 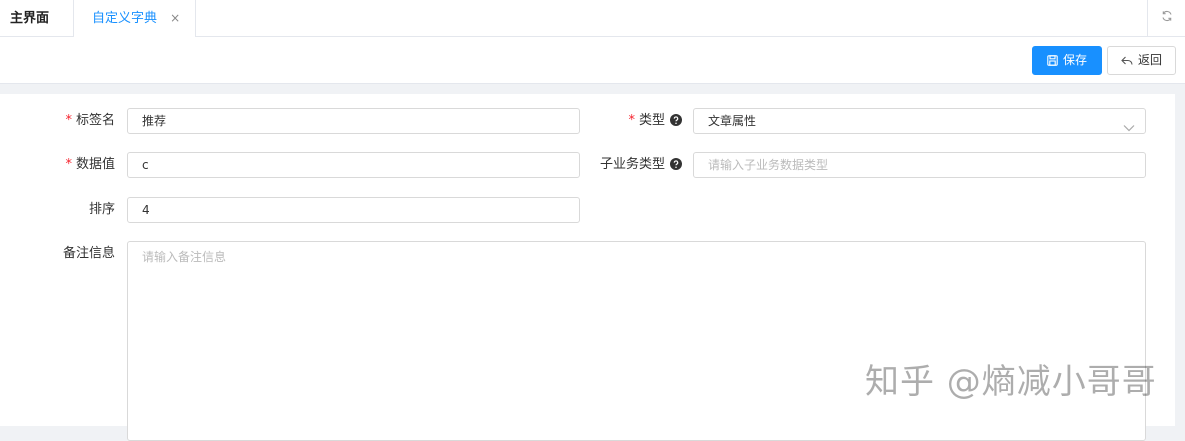 I want to click on watermark: 知乎 @熵减小哥哥, so click(x=1011, y=382).